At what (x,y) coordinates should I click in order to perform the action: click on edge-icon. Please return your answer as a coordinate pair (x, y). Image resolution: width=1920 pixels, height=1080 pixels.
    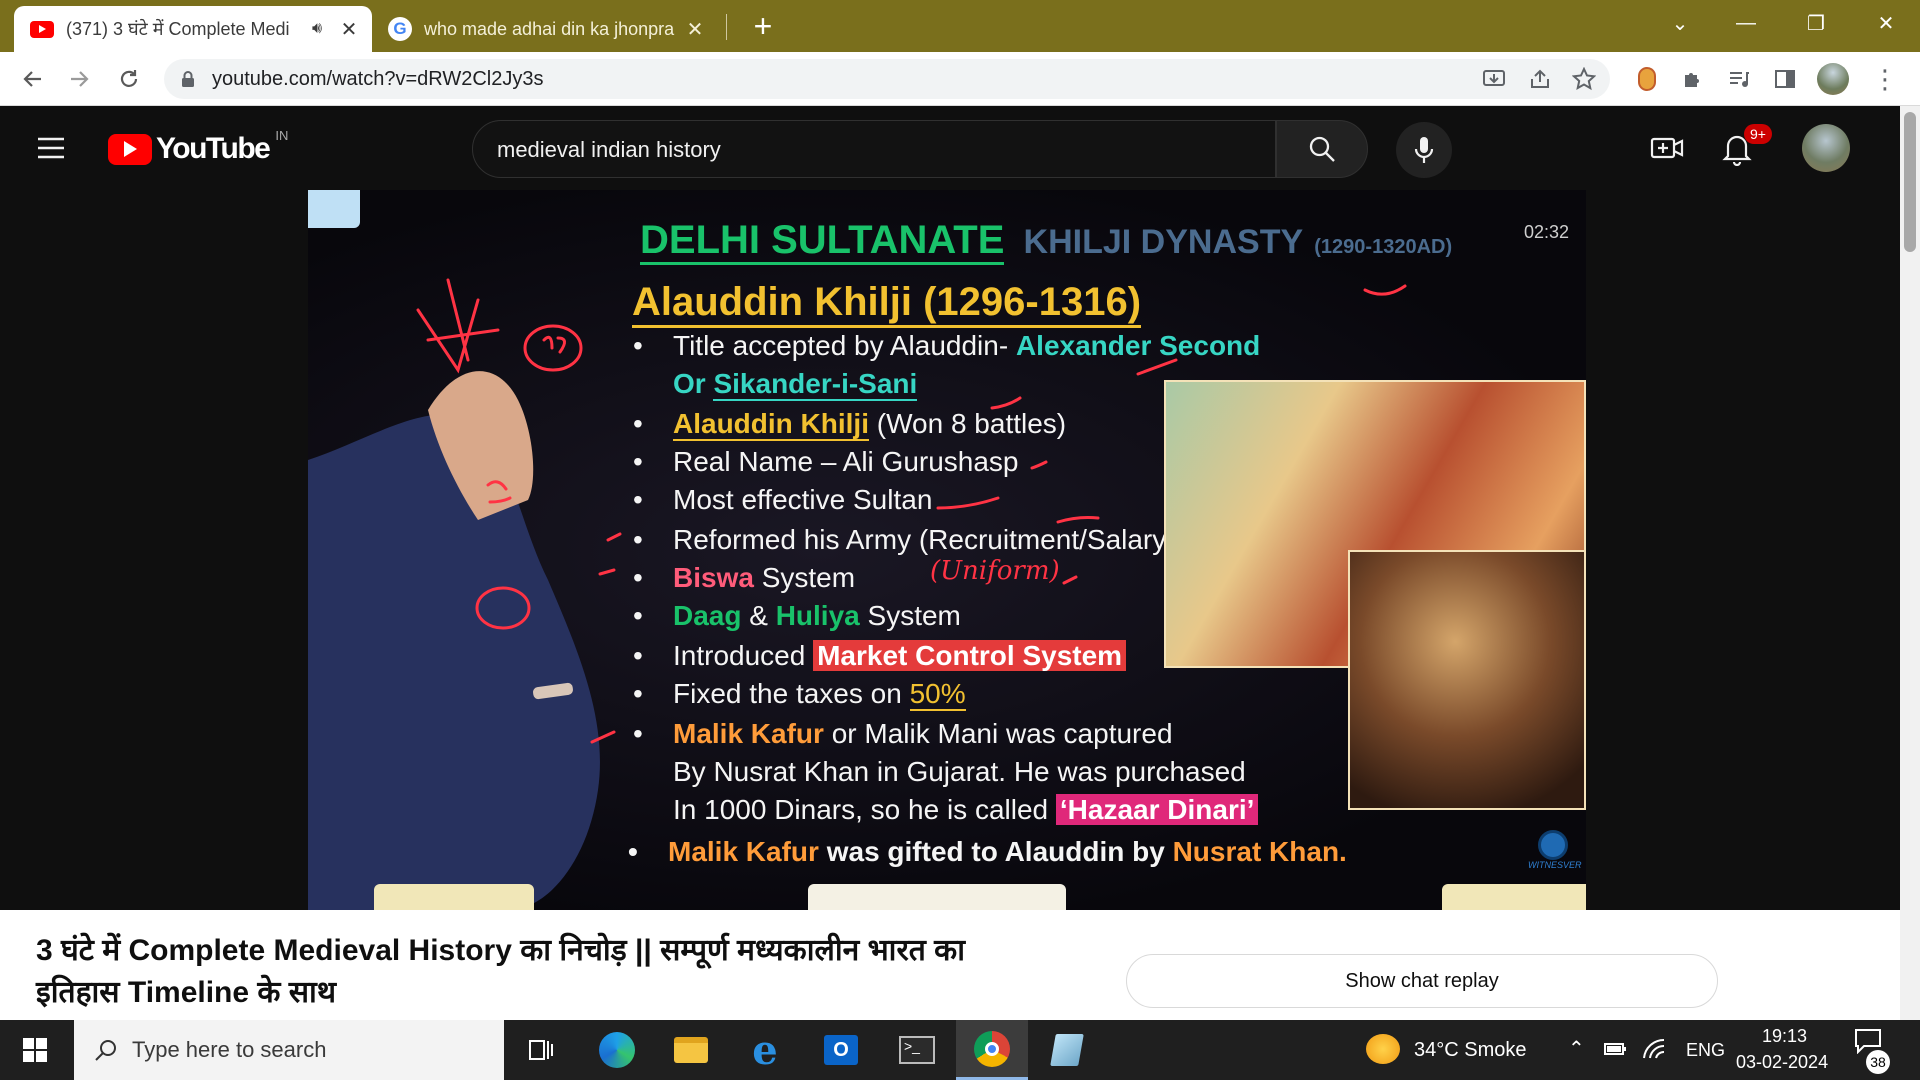
    Looking at the image, I should click on (617, 1050).